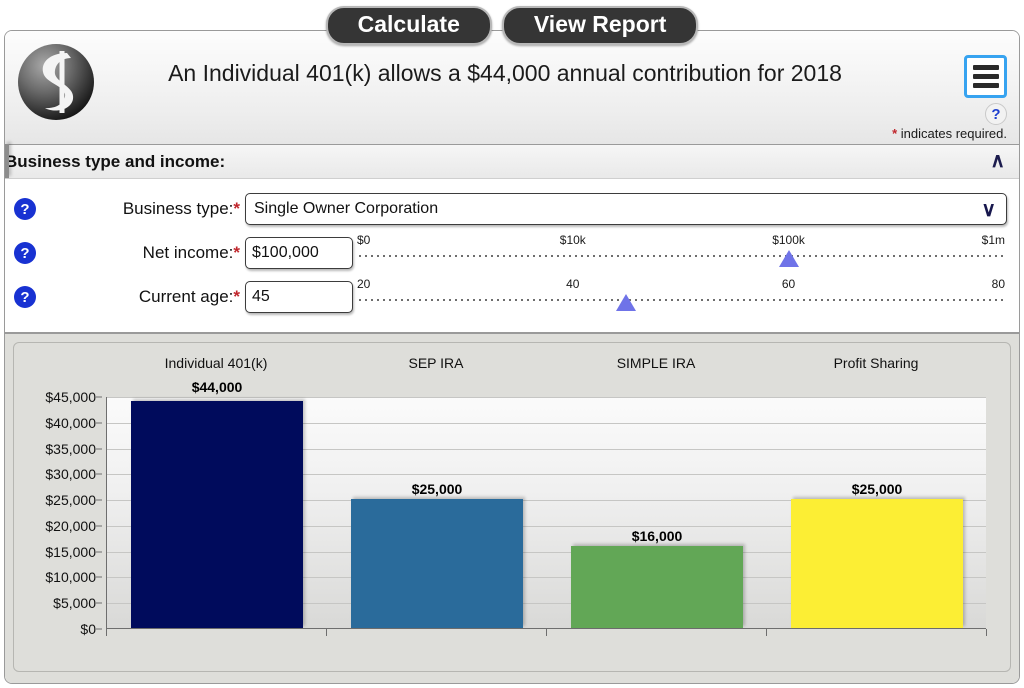 The width and height of the screenshot is (1024, 688). What do you see at coordinates (188, 252) in the screenshot?
I see `label-net-income-text: Net income:` at bounding box center [188, 252].